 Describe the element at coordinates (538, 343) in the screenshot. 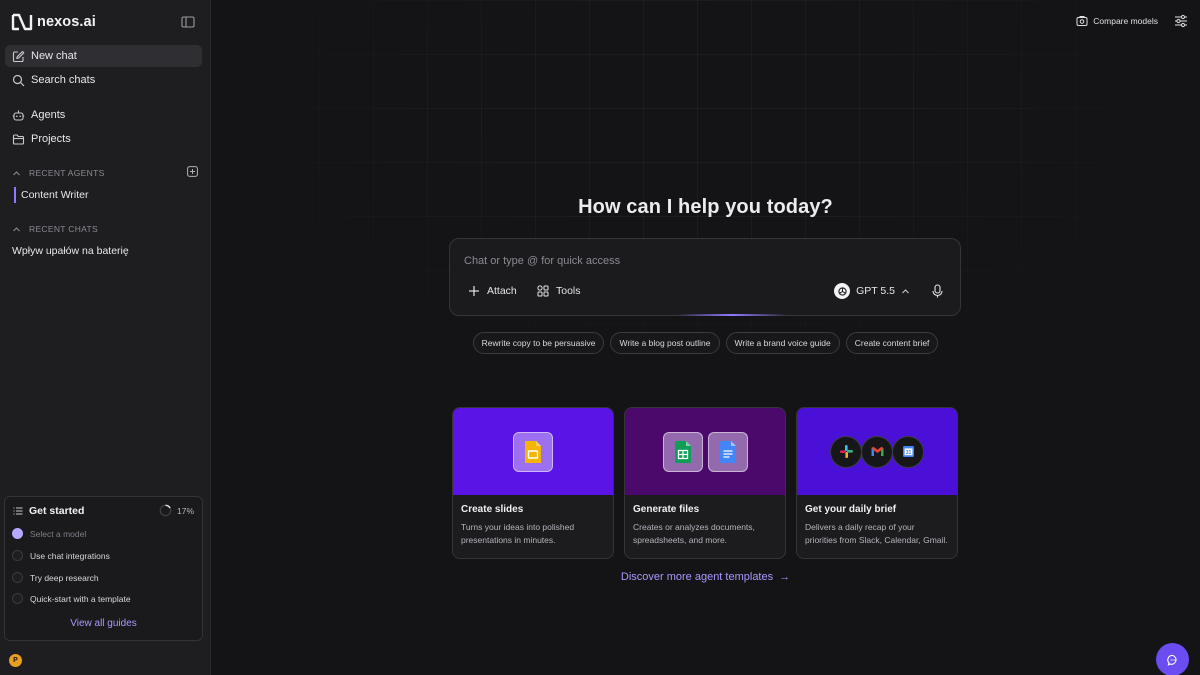

I see `suggestion-chip: Rewrite copy to be persuasive` at that location.